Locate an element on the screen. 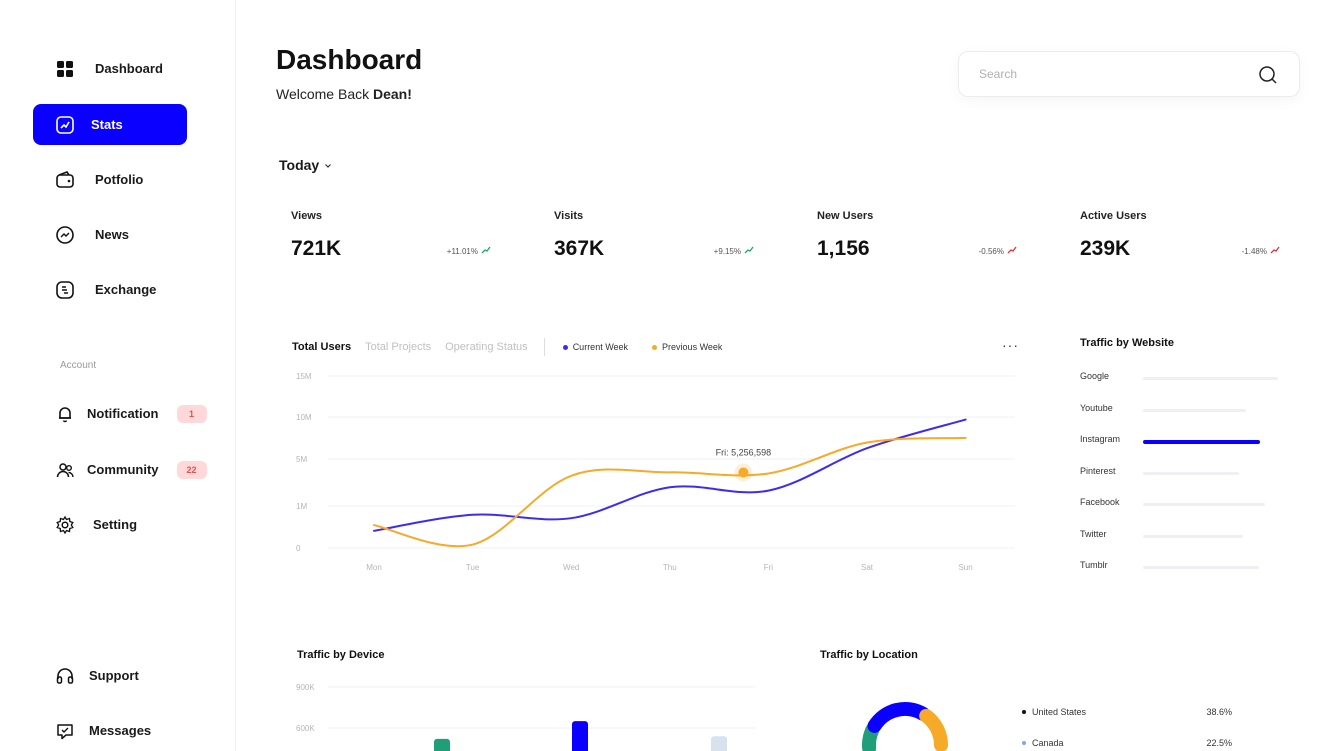 This screenshot has width=1323, height=751. x-tick-label: Fri is located at coordinates (769, 567).